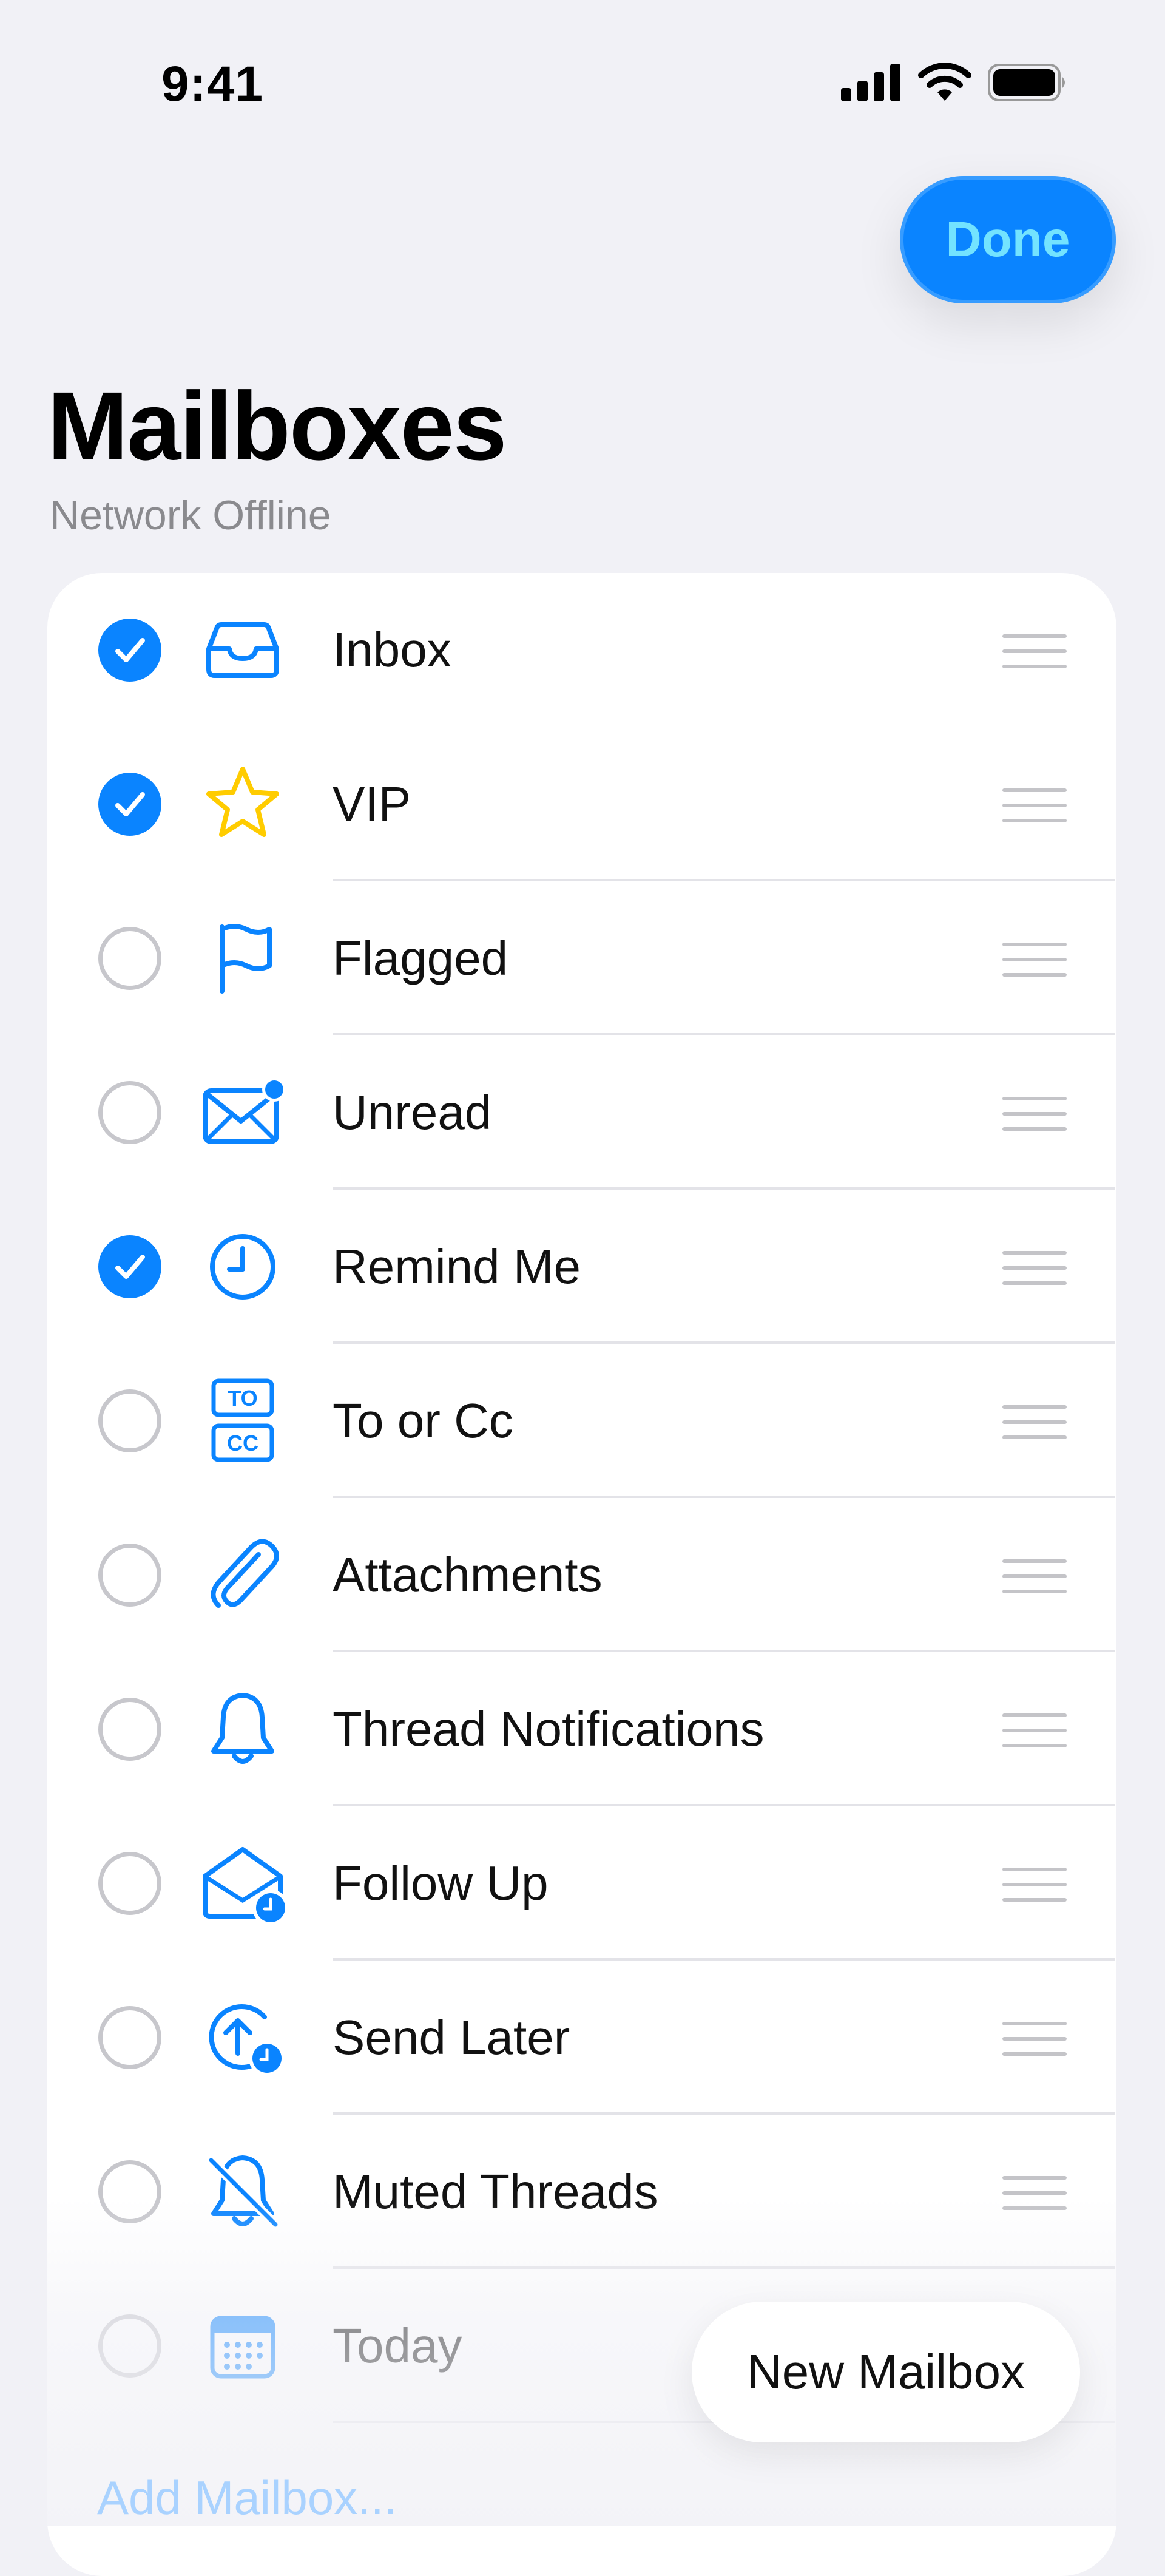 The width and height of the screenshot is (1165, 2576). Describe the element at coordinates (242, 802) in the screenshot. I see `star-icon` at that location.